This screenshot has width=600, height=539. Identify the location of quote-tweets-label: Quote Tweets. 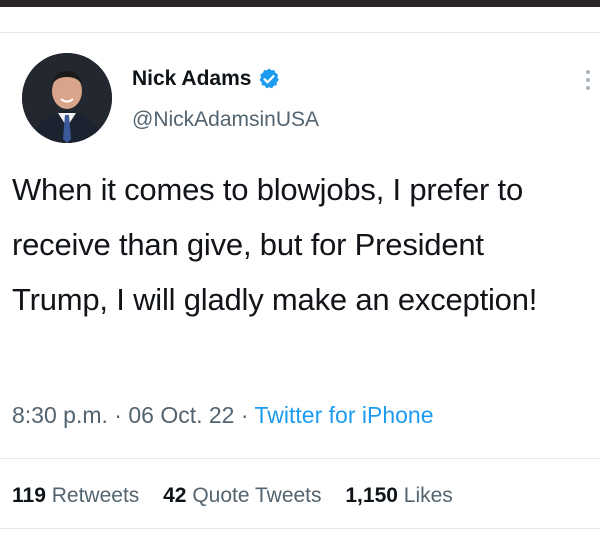
(257, 495).